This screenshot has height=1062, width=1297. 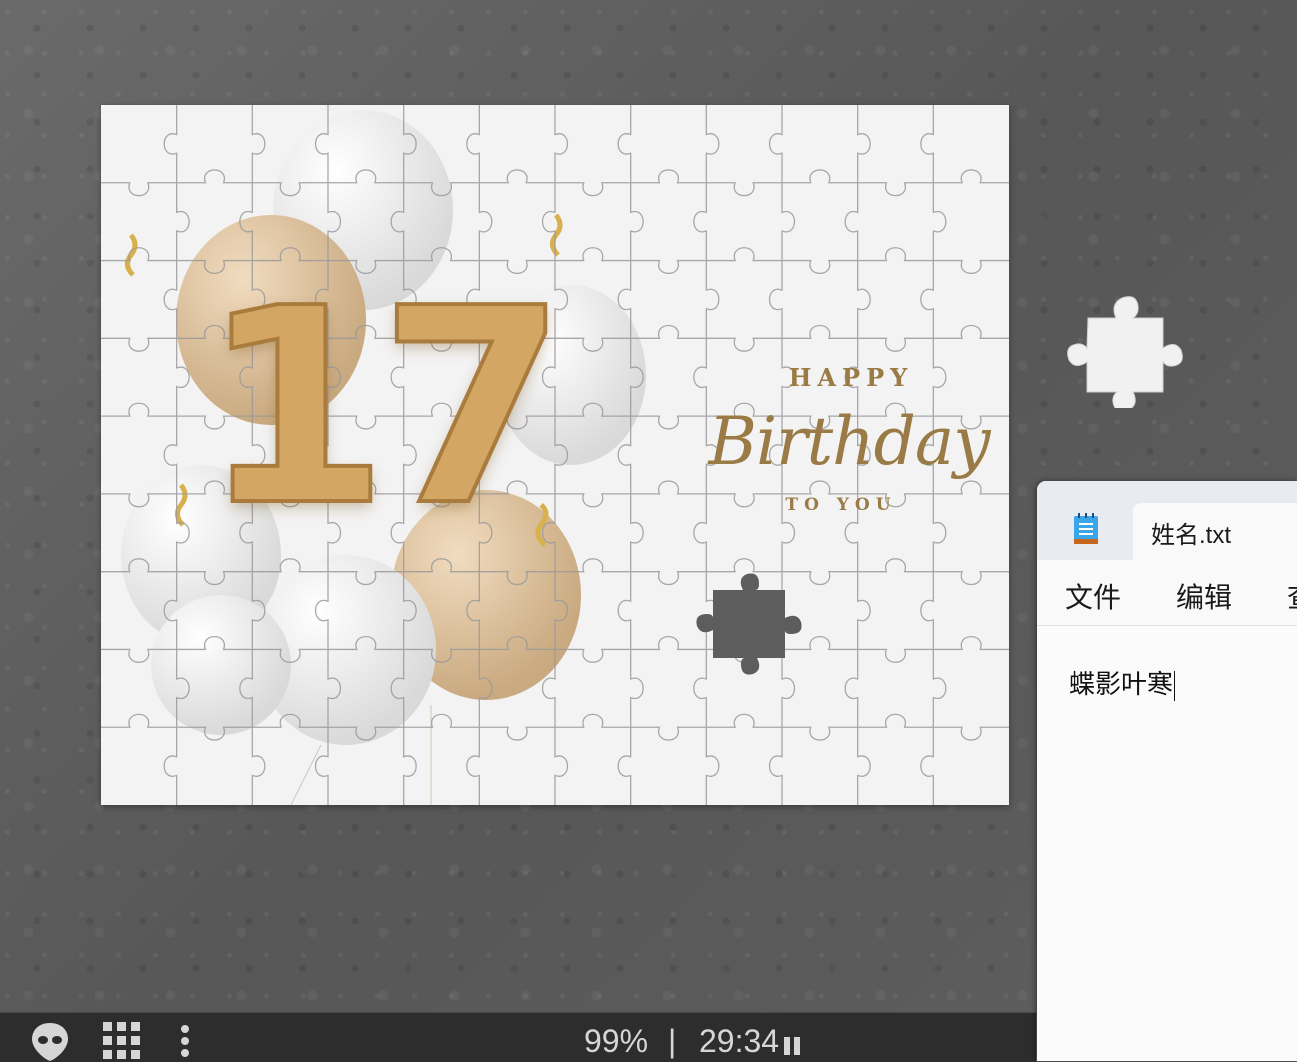 What do you see at coordinates (1121, 685) in the screenshot?
I see `notepad-content: 蝶影叶寒` at bounding box center [1121, 685].